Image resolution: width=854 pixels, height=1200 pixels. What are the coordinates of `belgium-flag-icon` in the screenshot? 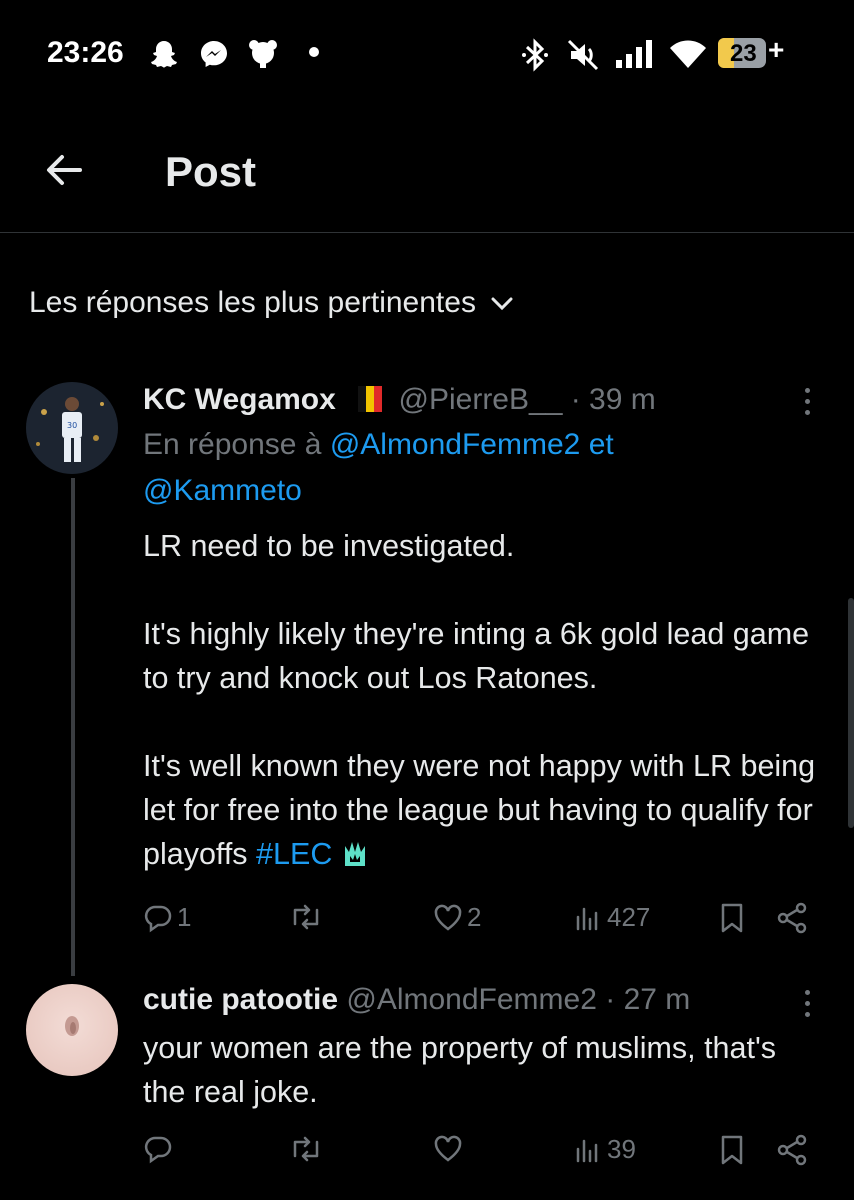 It's located at (370, 399).